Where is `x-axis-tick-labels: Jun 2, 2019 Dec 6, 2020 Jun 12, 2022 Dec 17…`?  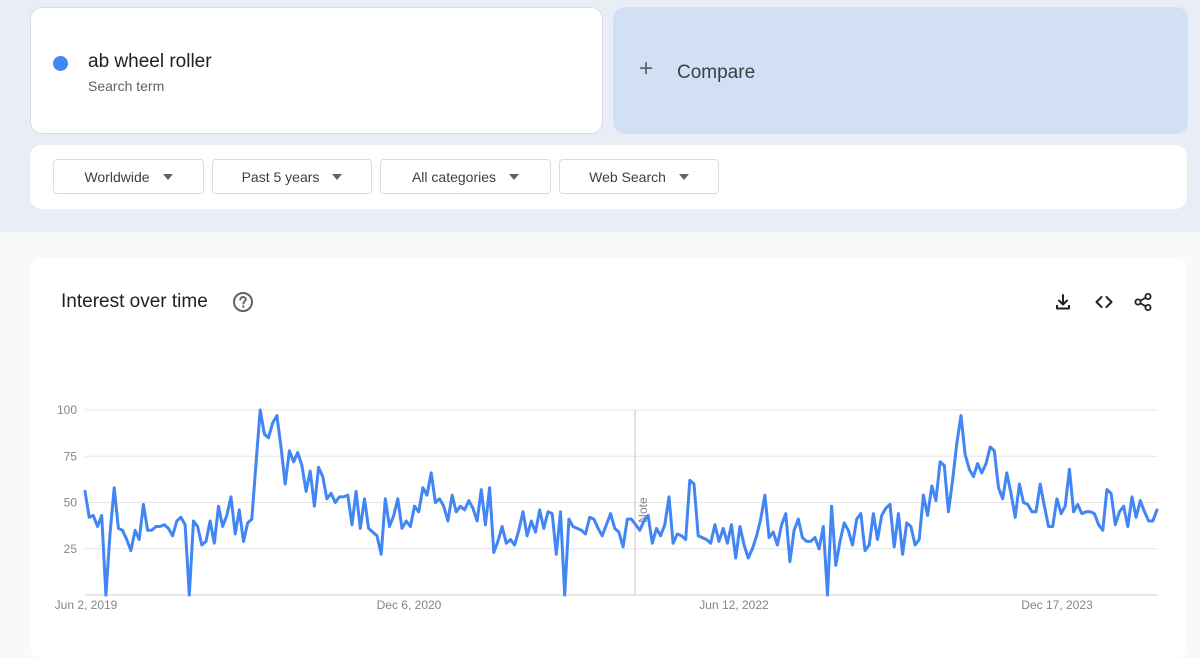 x-axis-tick-labels: Jun 2, 2019 Dec 6, 2020 Jun 12, 2022 Dec 17… is located at coordinates (574, 605).